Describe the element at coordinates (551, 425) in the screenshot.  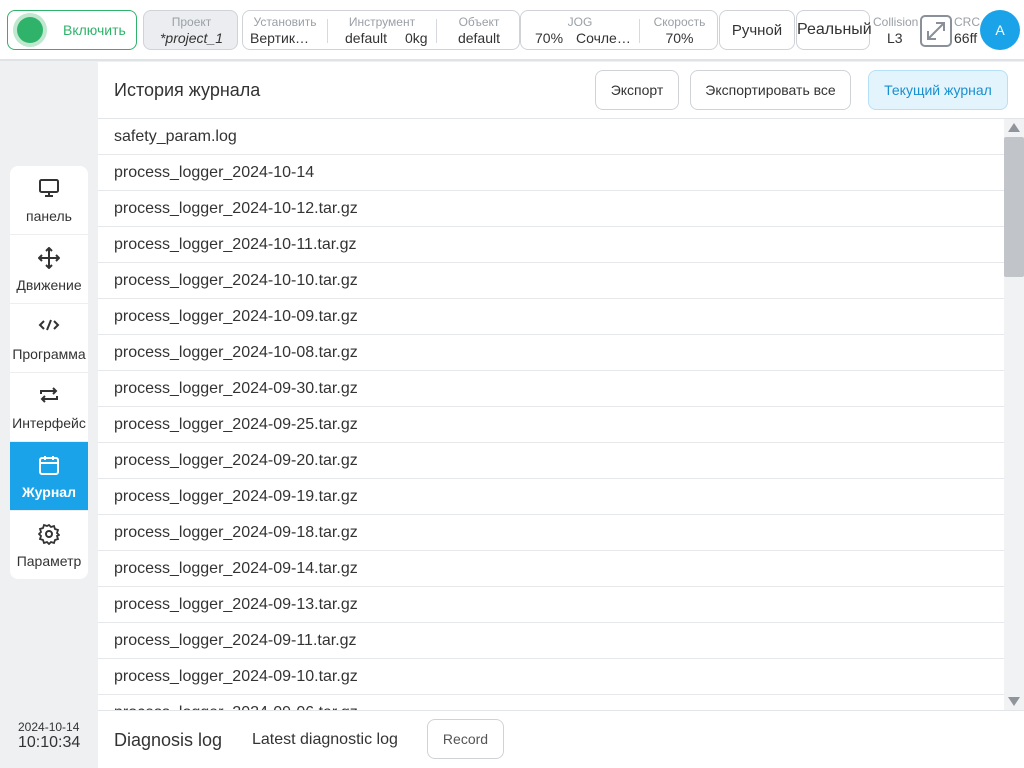
I see `list-item: process_logger_2024-09-25.tar.gz` at that location.